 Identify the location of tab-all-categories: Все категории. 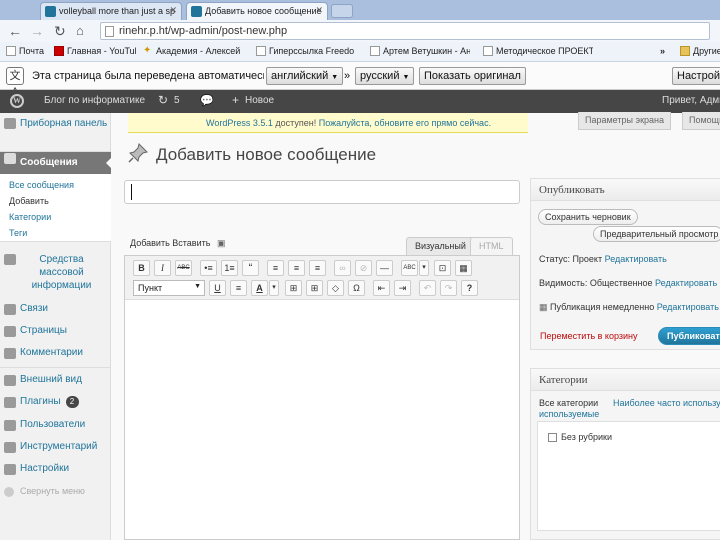
(575, 403).